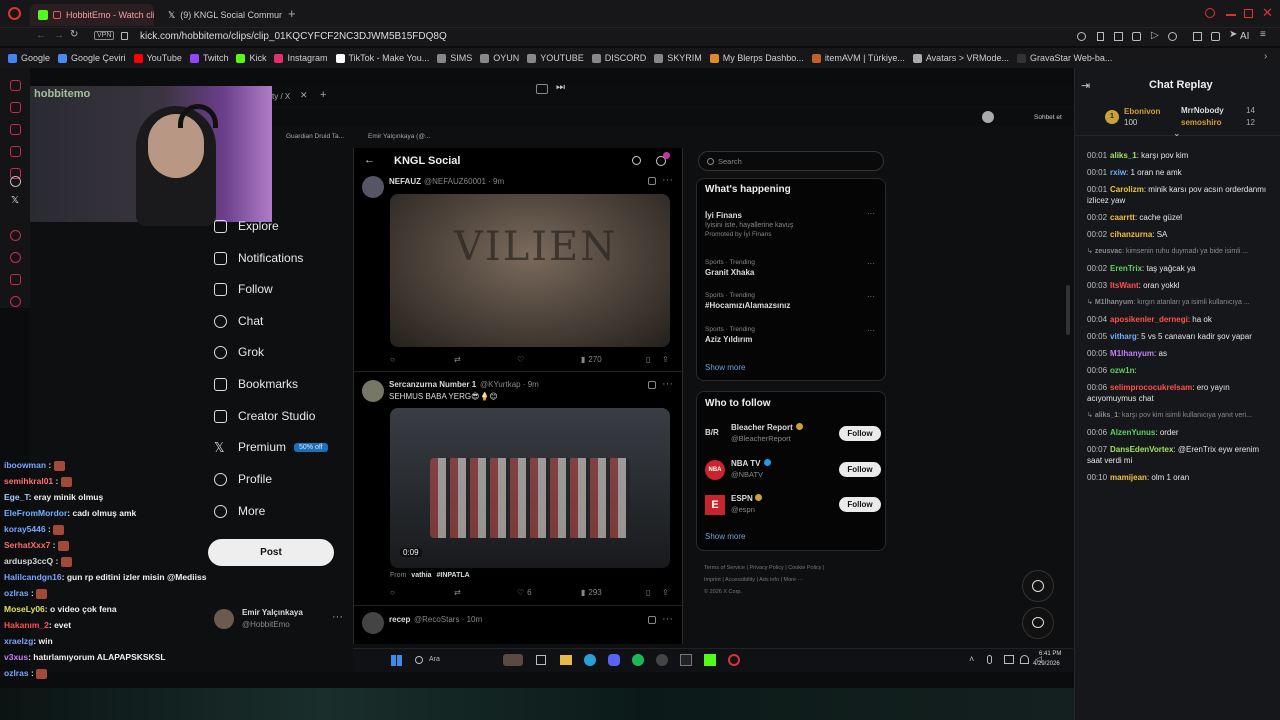 This screenshot has width=1280, height=720. Describe the element at coordinates (1126, 268) in the screenshot. I see `chat-username: ErenTrix` at that location.